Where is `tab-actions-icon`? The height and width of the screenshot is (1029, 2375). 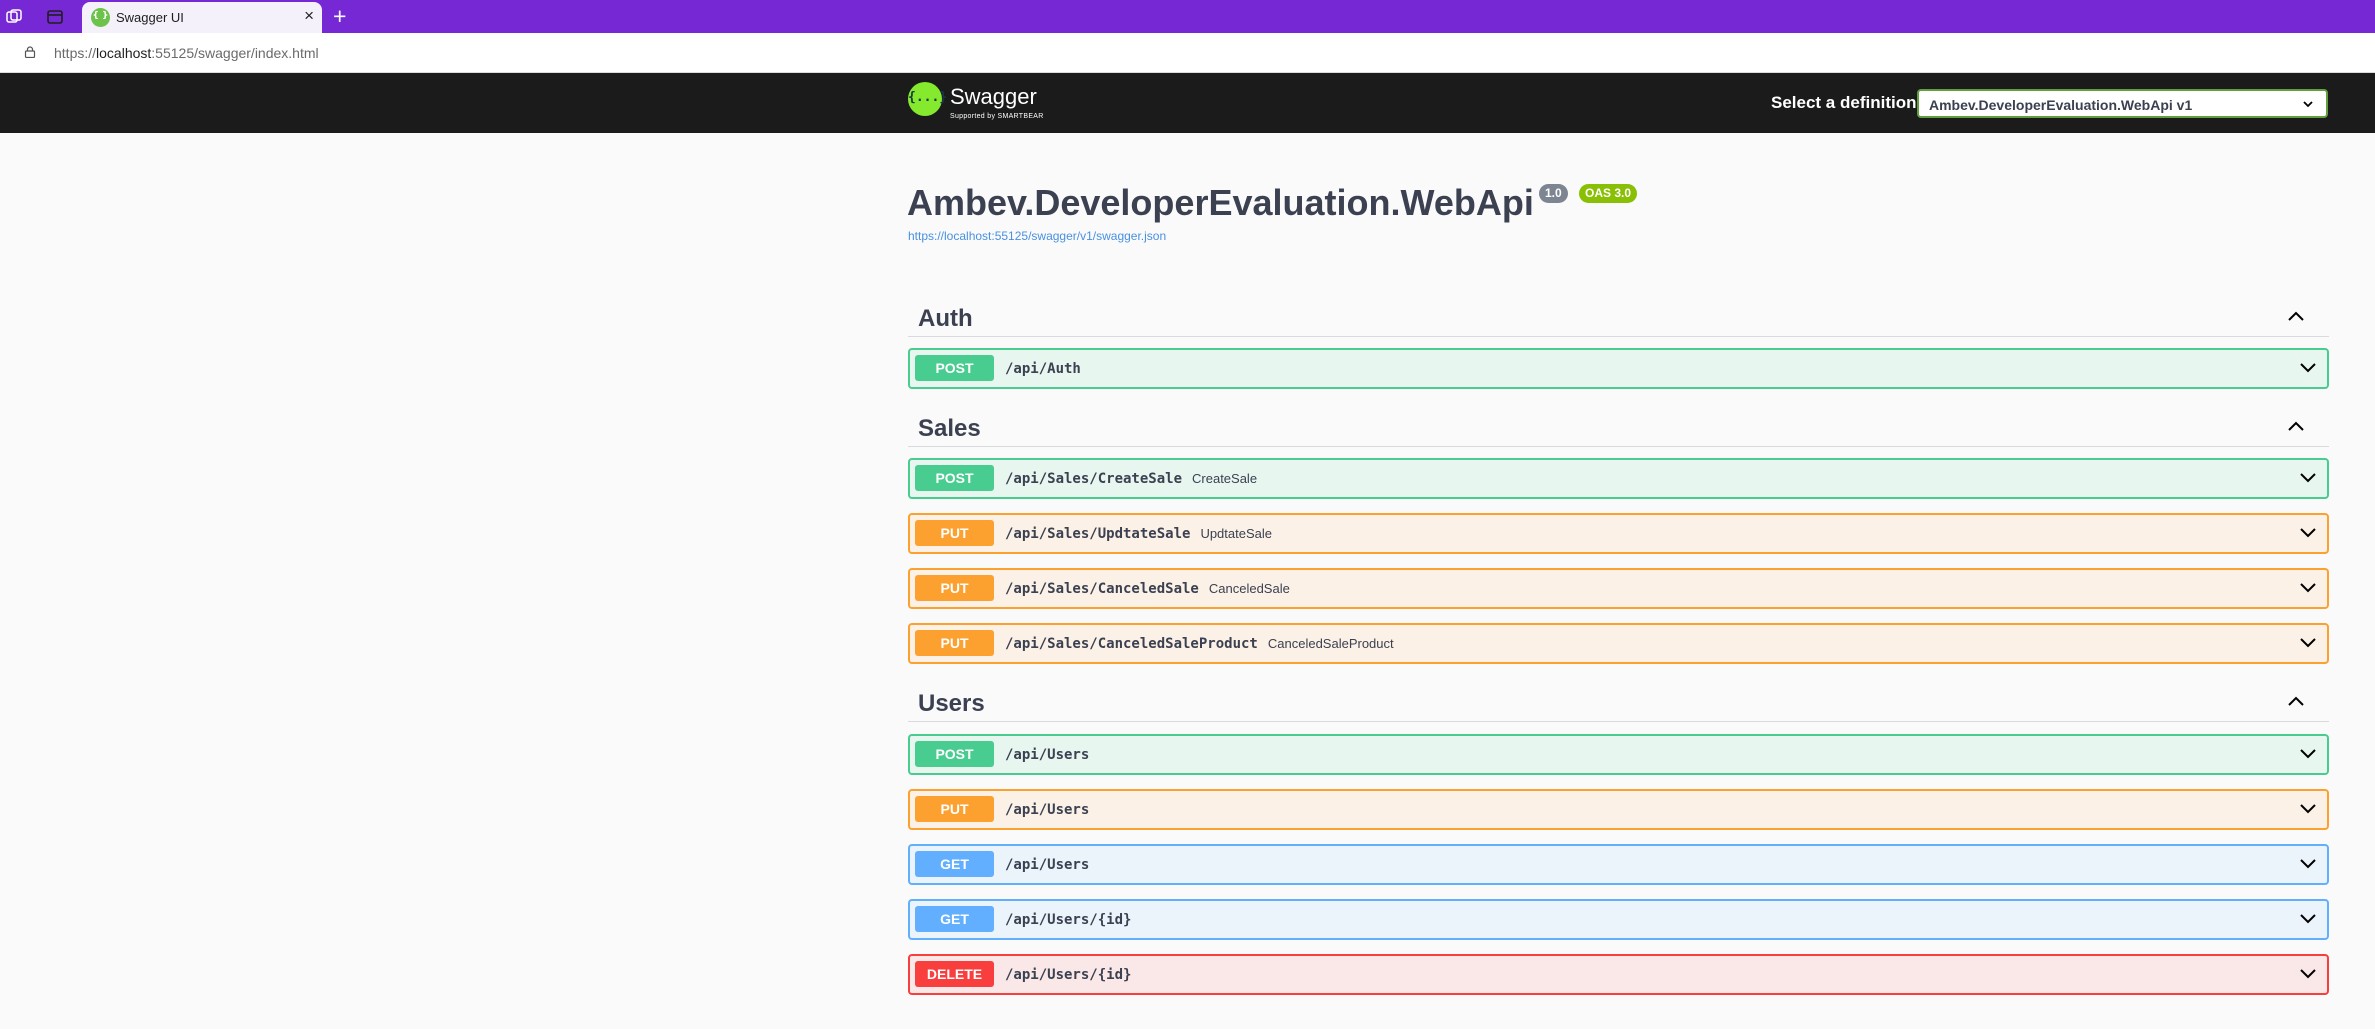
tab-actions-icon is located at coordinates (55, 17).